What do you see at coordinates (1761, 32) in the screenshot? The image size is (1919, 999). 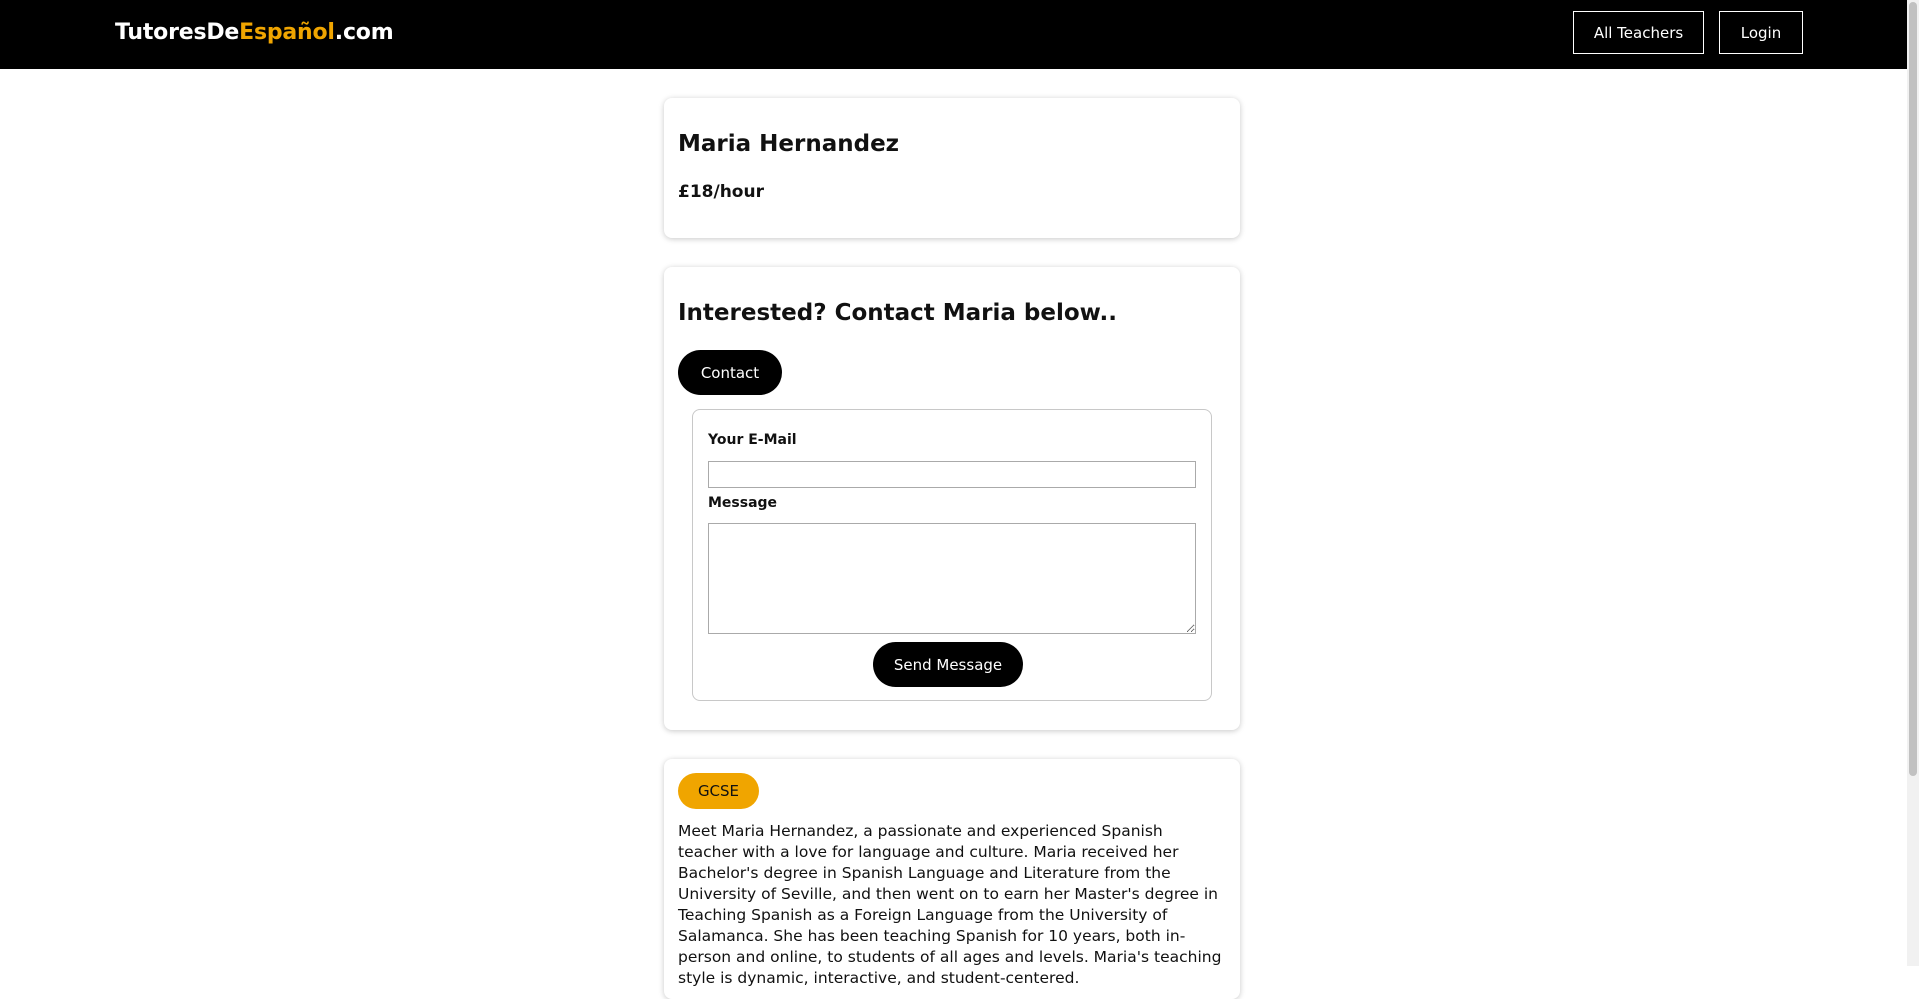 I see `login-button: Login` at bounding box center [1761, 32].